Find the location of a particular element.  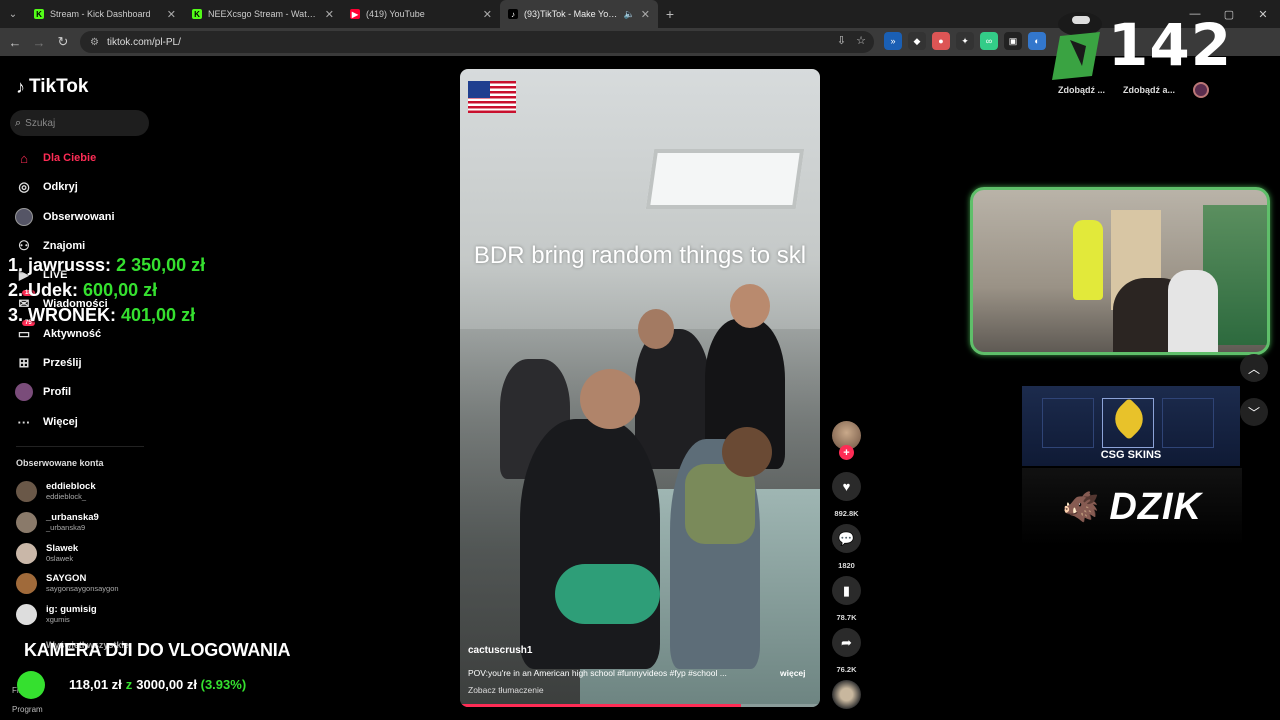

logo-text: TikTok is located at coordinates (59, 86).